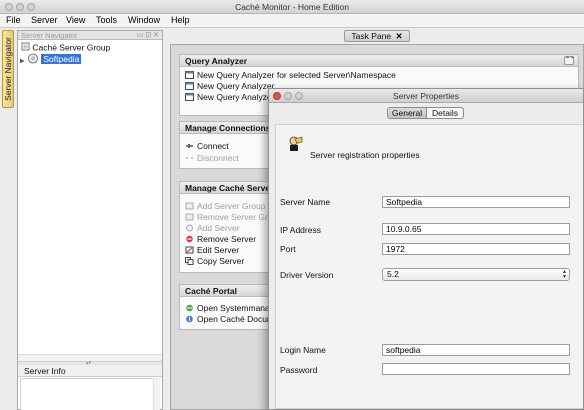 The height and width of the screenshot is (410, 584). Describe the element at coordinates (228, 128) in the screenshot. I see `manage-connections-title: Manage Connections` at that location.